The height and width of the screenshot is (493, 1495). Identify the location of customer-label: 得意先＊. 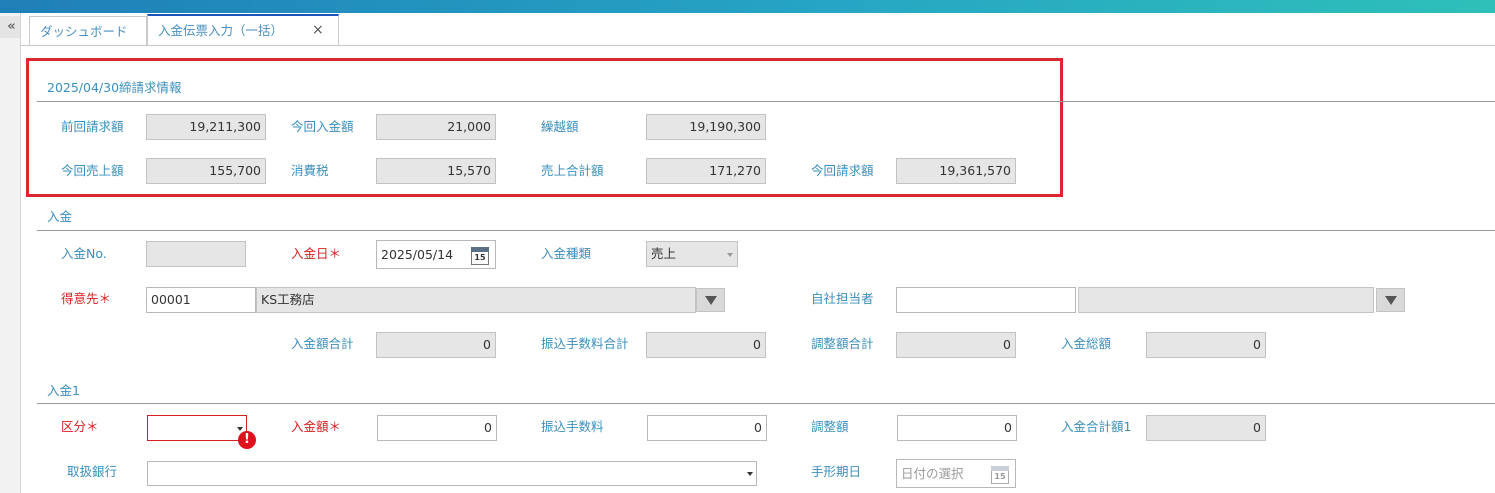
(86, 298).